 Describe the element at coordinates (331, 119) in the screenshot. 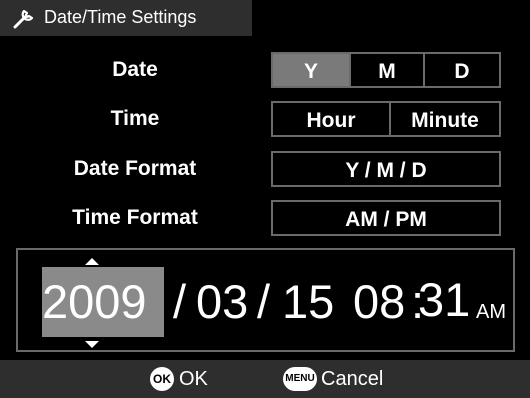

I see `time-option-hour: Hour` at that location.